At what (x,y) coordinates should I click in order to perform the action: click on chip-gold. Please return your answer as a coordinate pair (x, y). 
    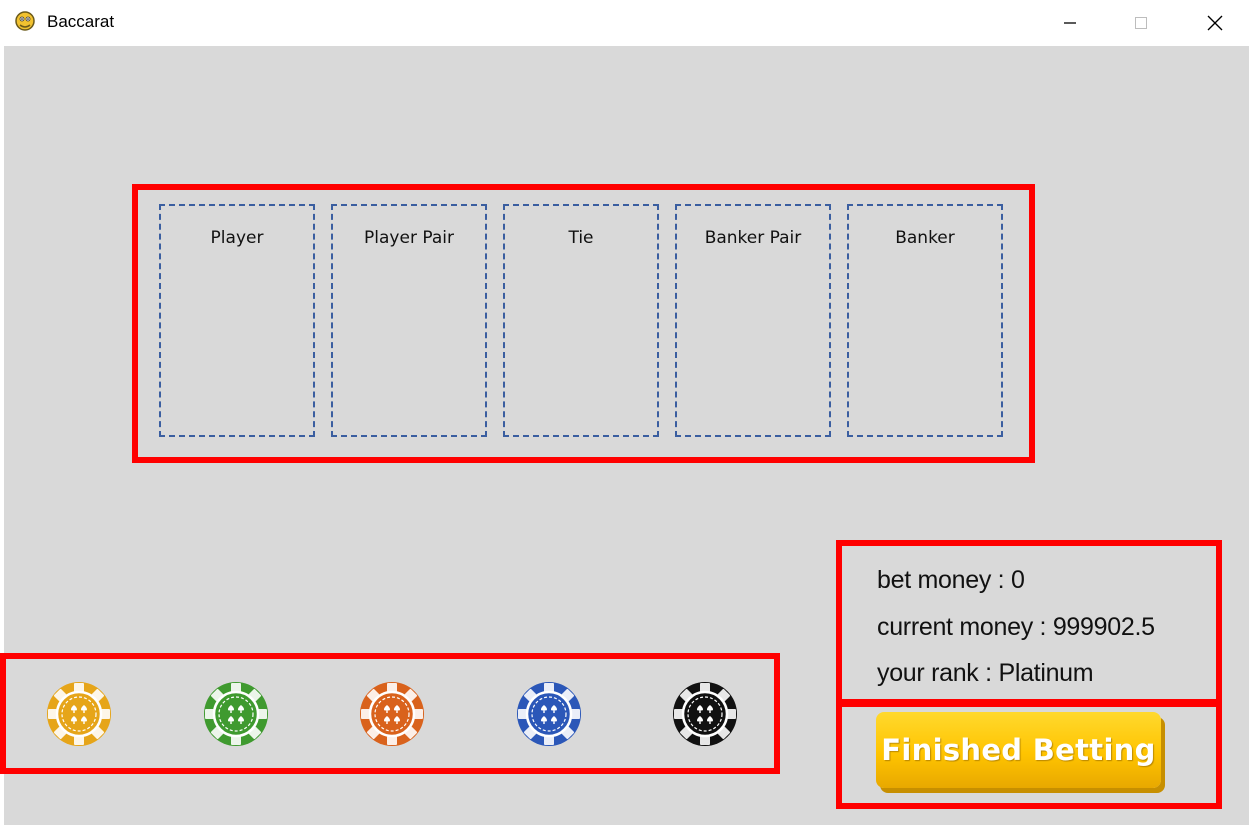
    Looking at the image, I should click on (79, 714).